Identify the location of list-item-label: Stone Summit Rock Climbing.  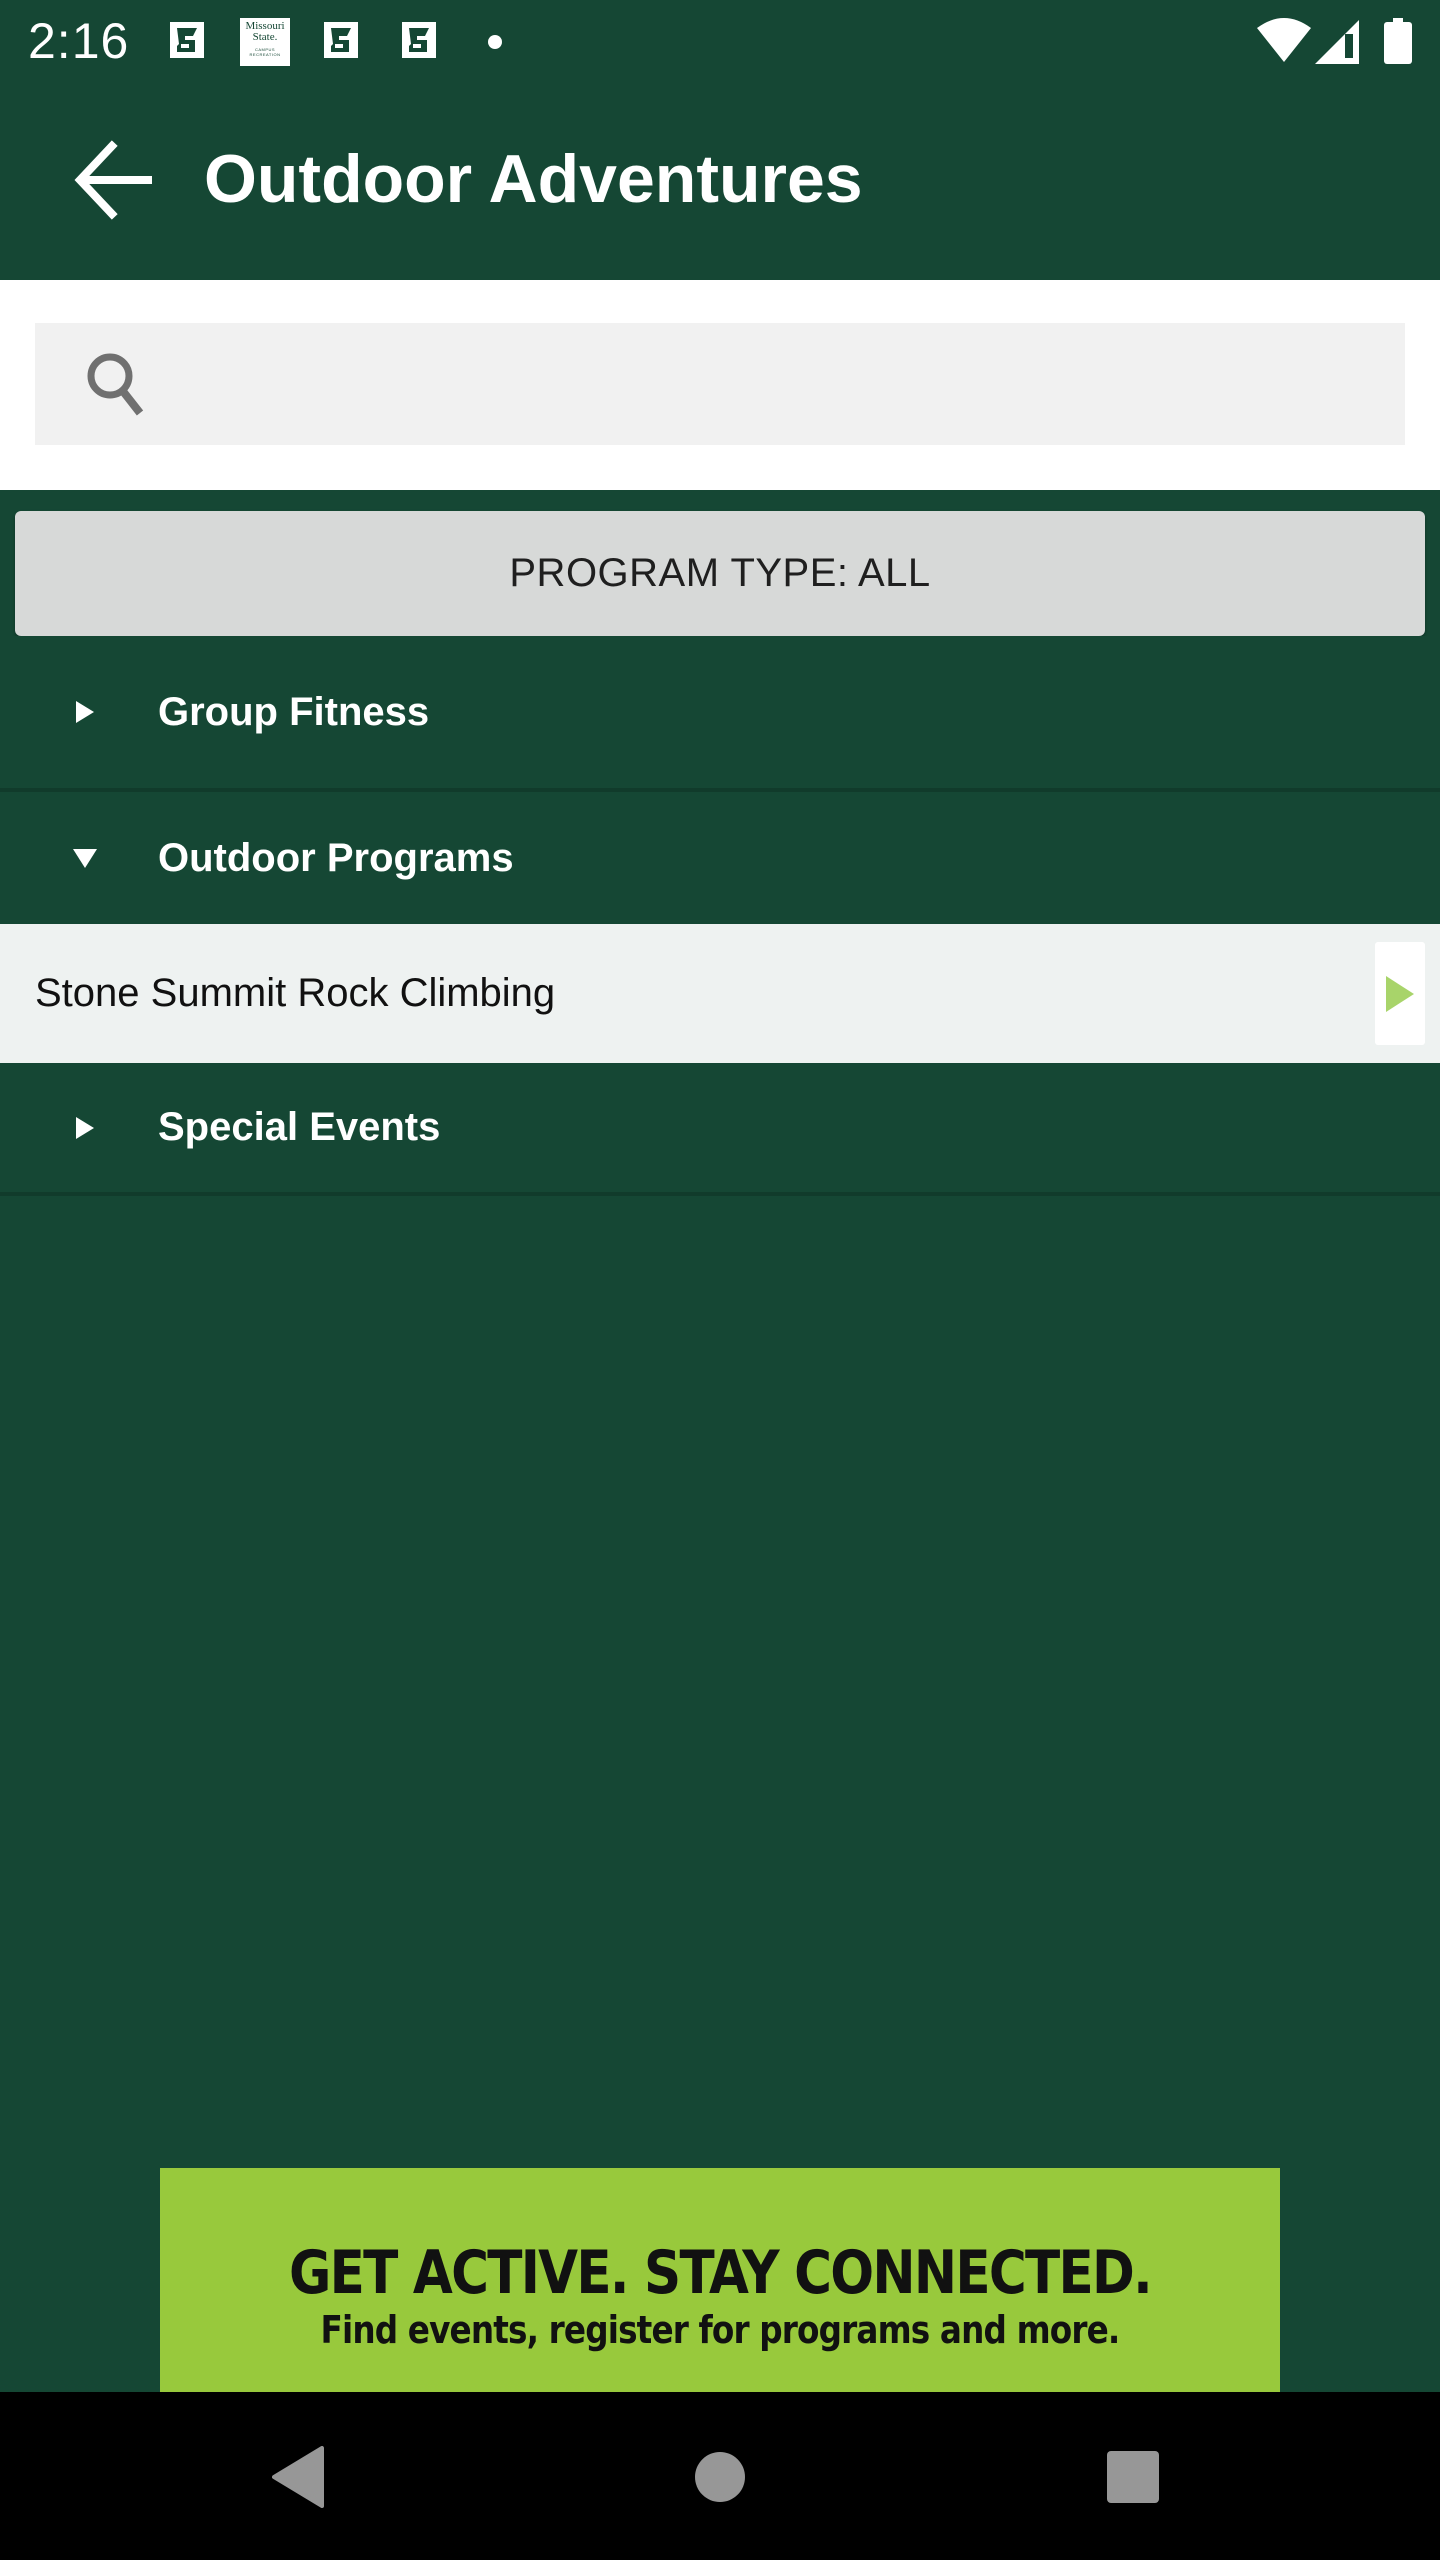
(295, 993).